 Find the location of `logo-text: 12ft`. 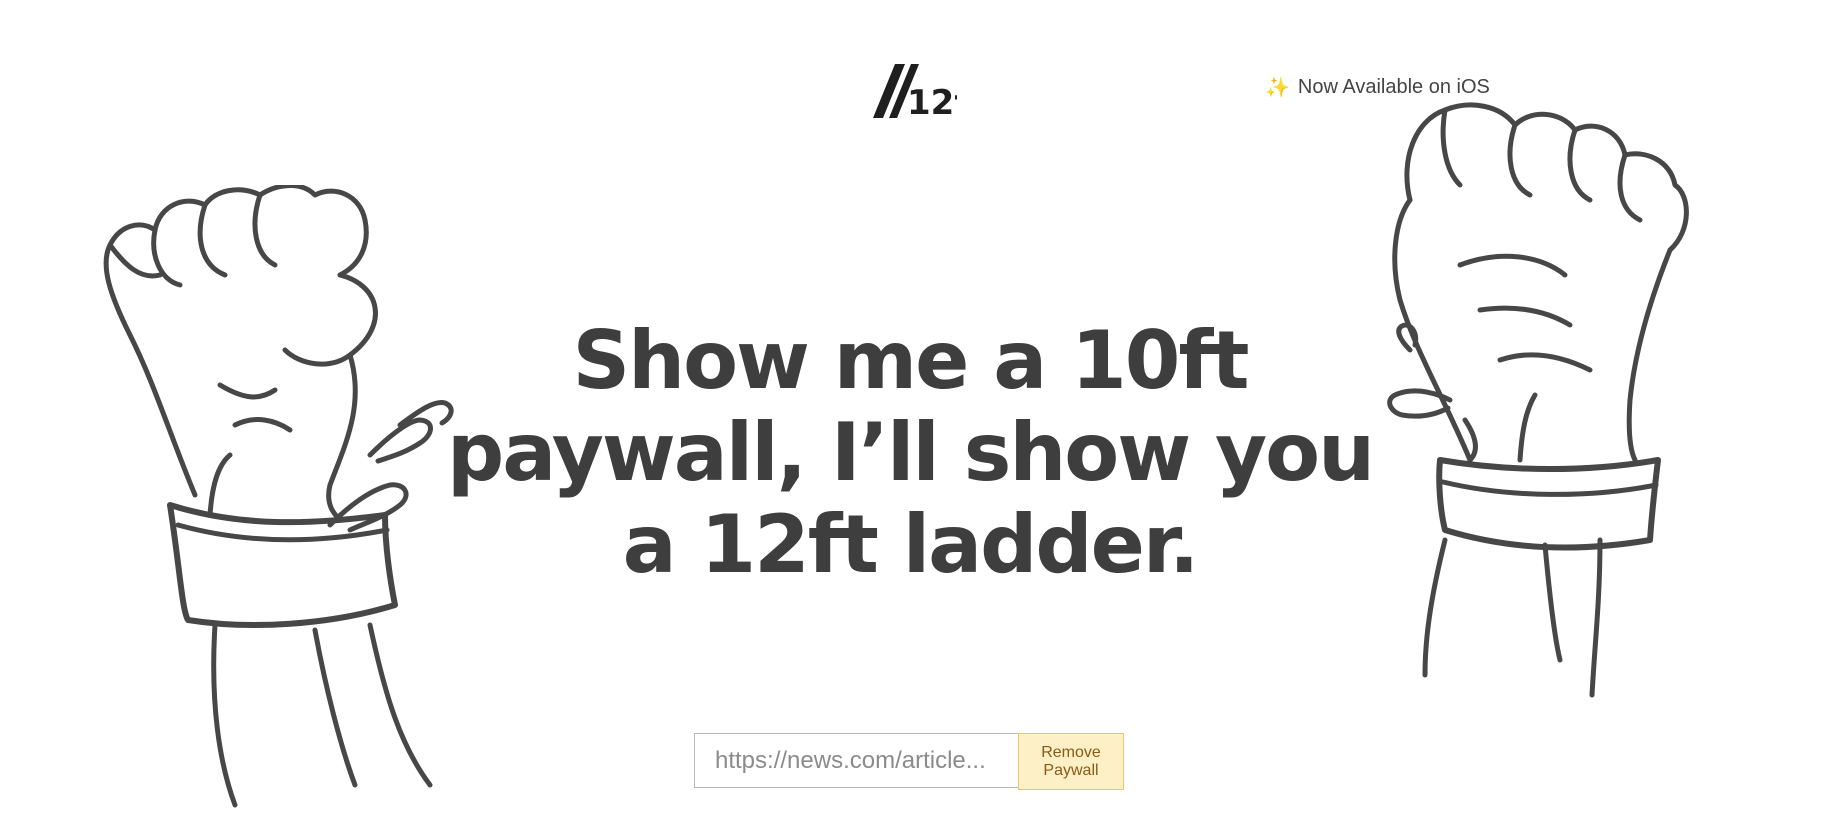

logo-text: 12ft is located at coordinates (932, 101).